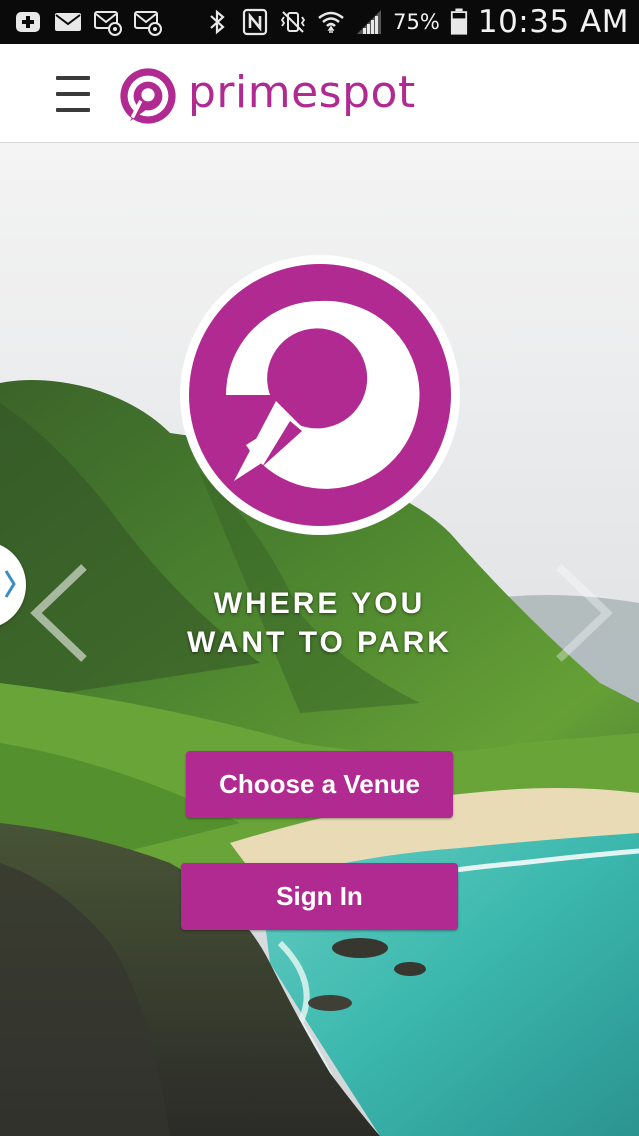  Describe the element at coordinates (58, 613) in the screenshot. I see `chevron-left-icon` at that location.